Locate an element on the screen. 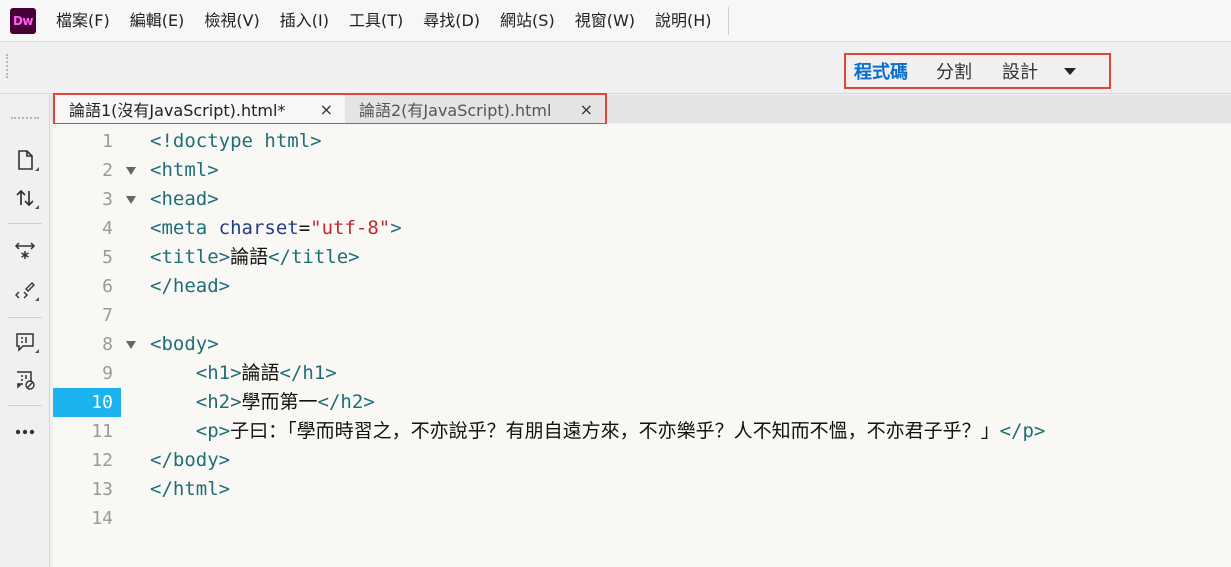  view-dropdown-icon is located at coordinates (1070, 71).